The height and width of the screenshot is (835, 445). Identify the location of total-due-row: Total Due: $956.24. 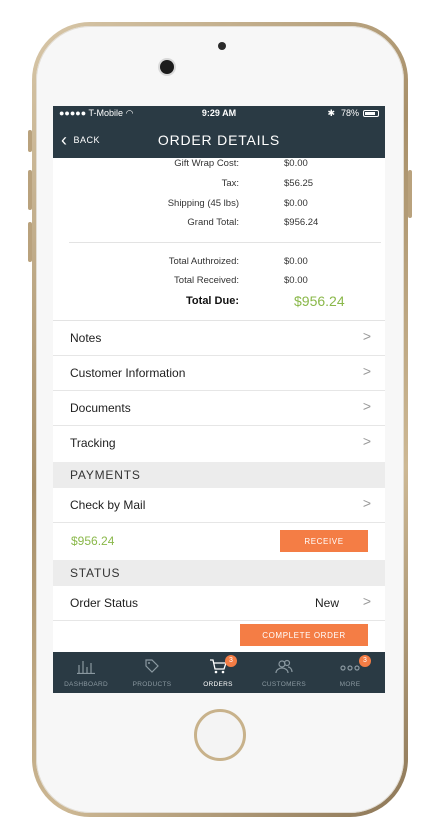
(219, 301).